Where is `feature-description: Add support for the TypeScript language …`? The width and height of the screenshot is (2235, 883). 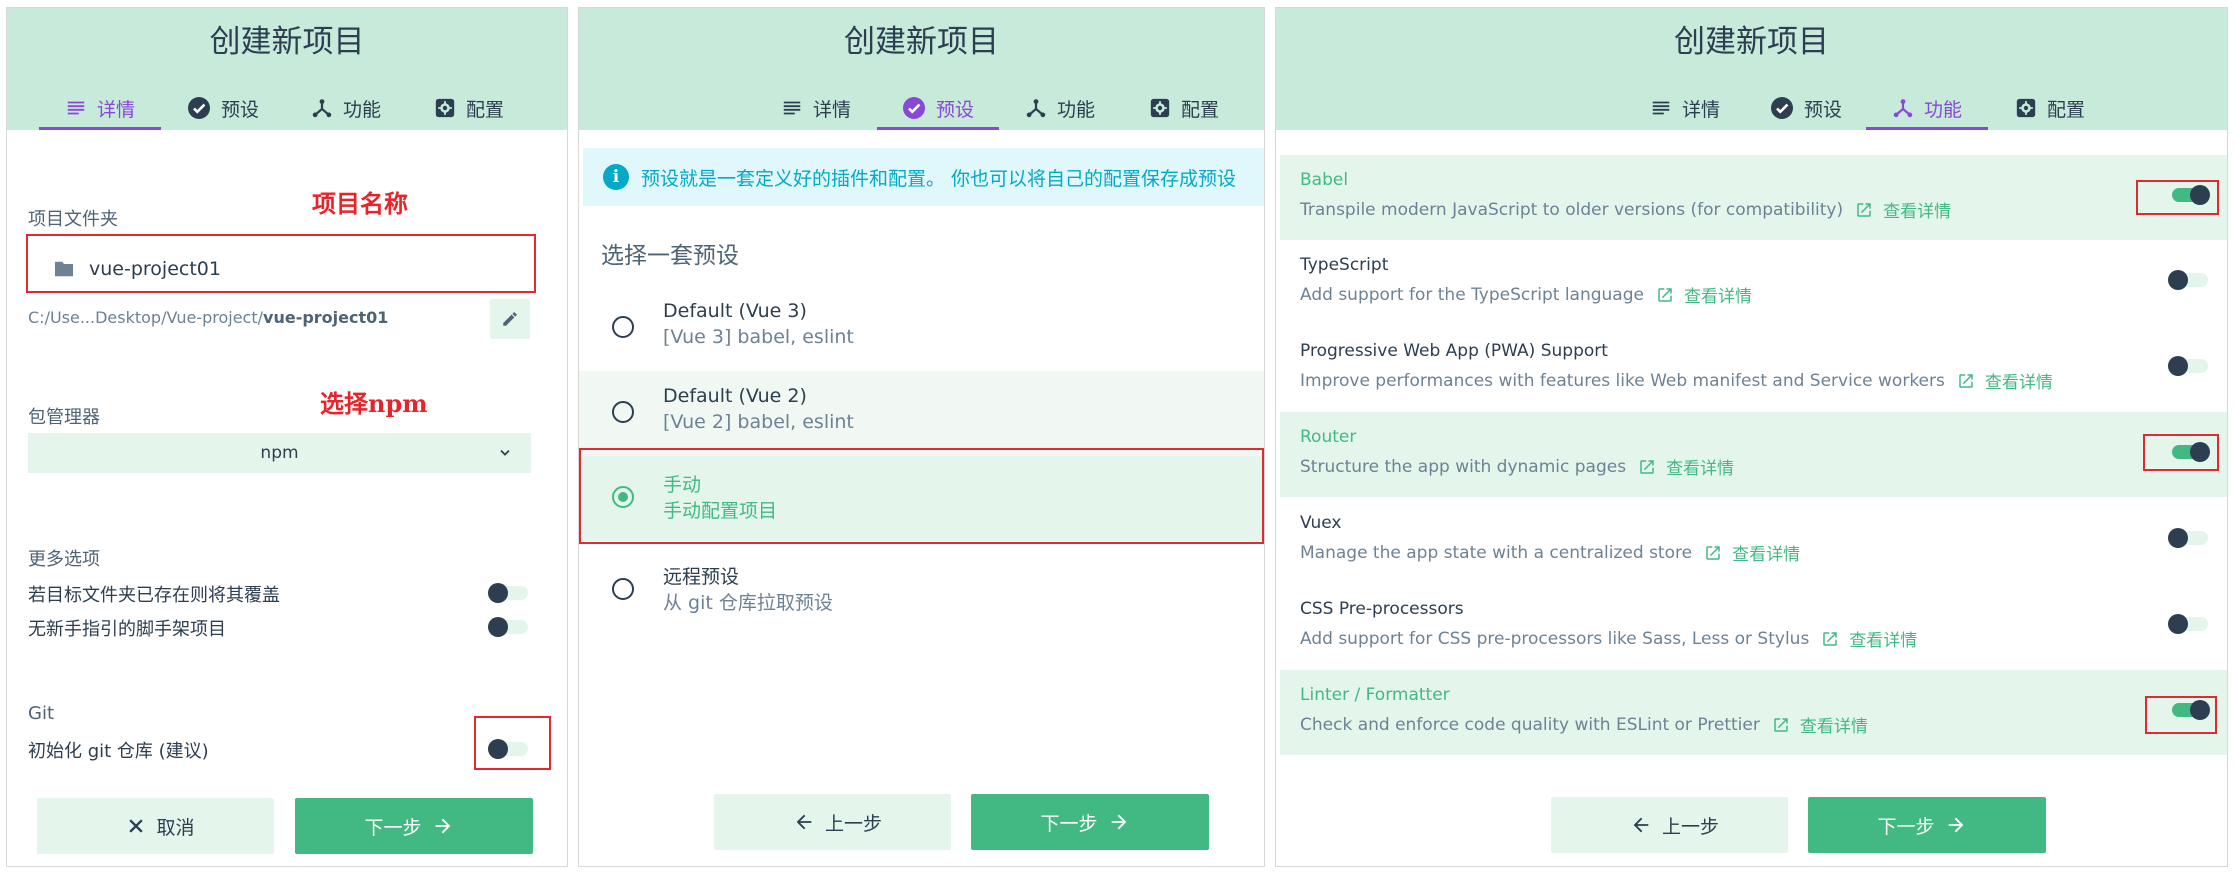 feature-description: Add support for the TypeScript language … is located at coordinates (1526, 295).